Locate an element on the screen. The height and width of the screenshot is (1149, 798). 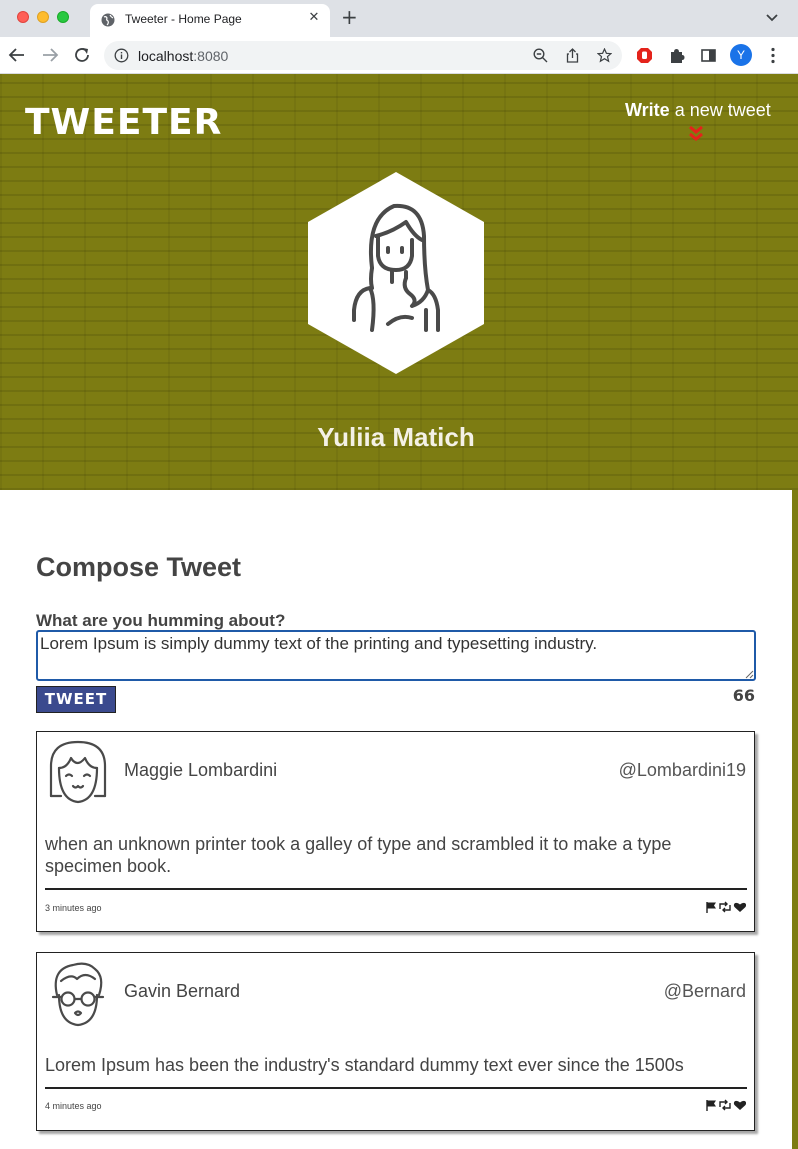
compose-label: What are you humming about? is located at coordinates (161, 620).